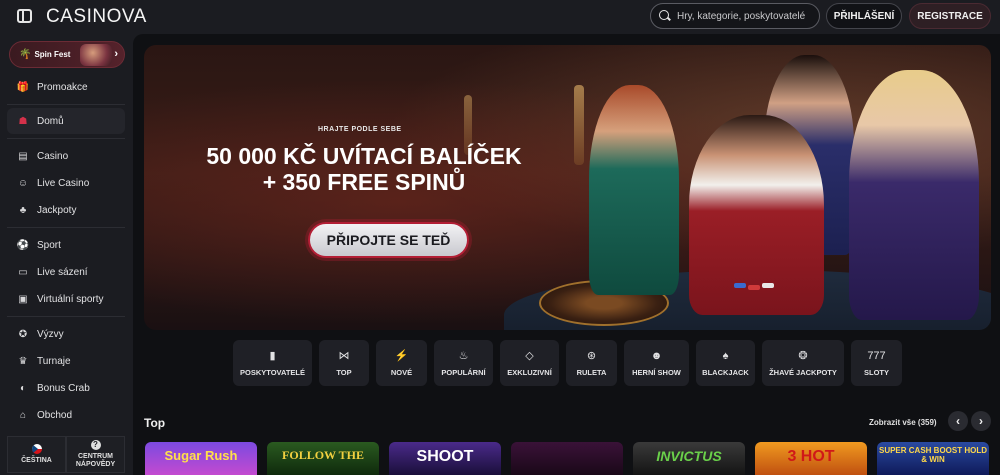 The width and height of the screenshot is (1000, 475). What do you see at coordinates (66, 334) in the screenshot?
I see `sidebar-item-vyzvy: ✪ Výzvy` at bounding box center [66, 334].